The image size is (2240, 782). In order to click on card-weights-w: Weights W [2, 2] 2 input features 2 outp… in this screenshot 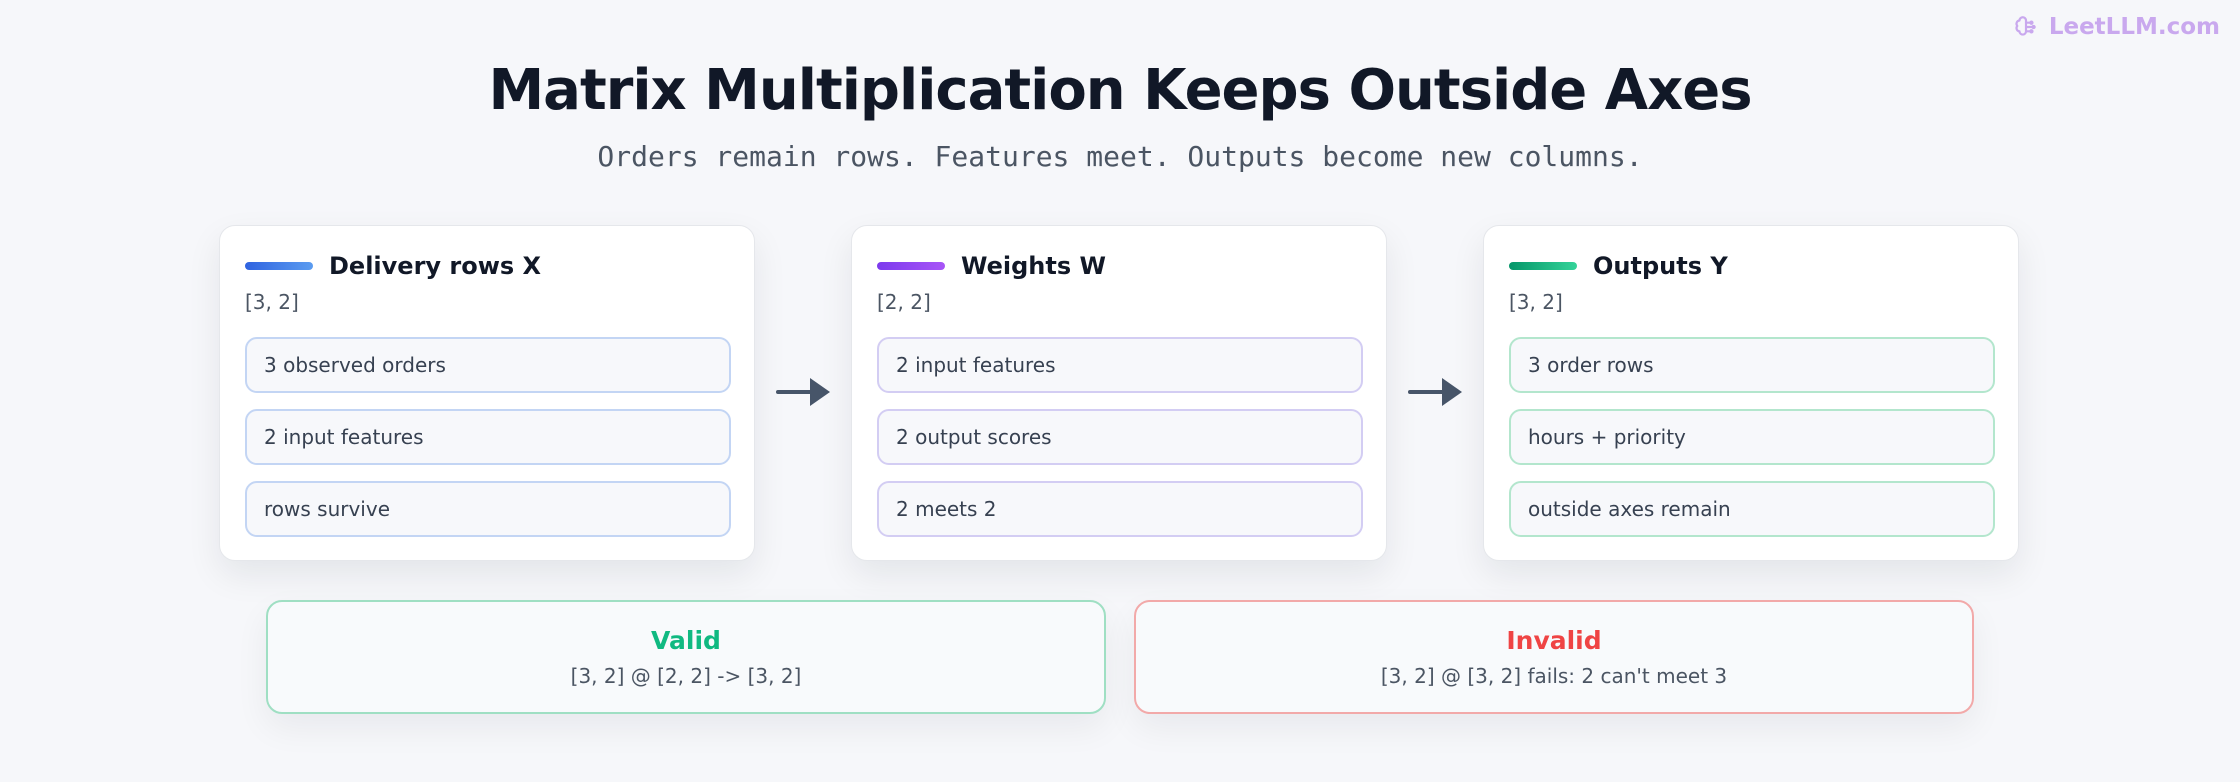, I will do `click(1119, 393)`.